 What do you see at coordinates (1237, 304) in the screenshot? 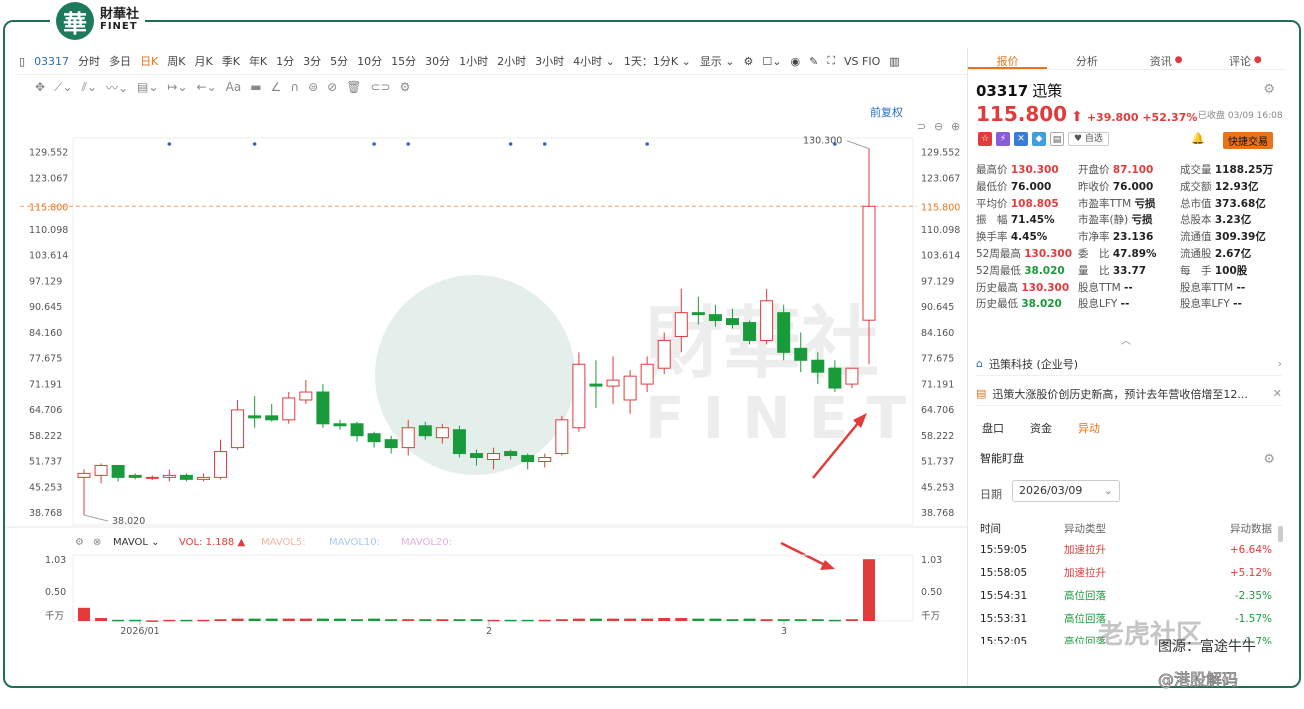
I see `quote-value: --` at bounding box center [1237, 304].